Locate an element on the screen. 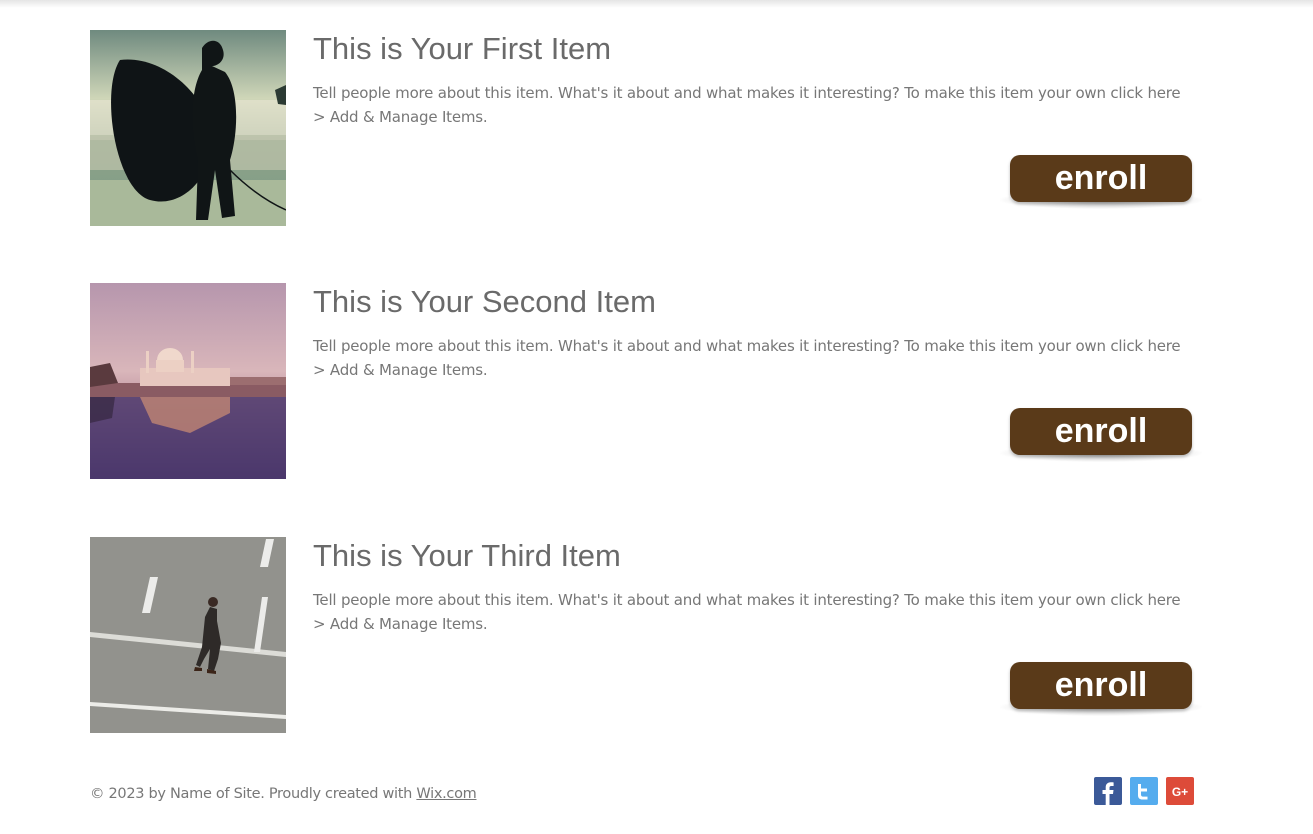 Image resolution: width=1313 pixels, height=834 pixels. svg-text: G+ is located at coordinates (1180, 792).